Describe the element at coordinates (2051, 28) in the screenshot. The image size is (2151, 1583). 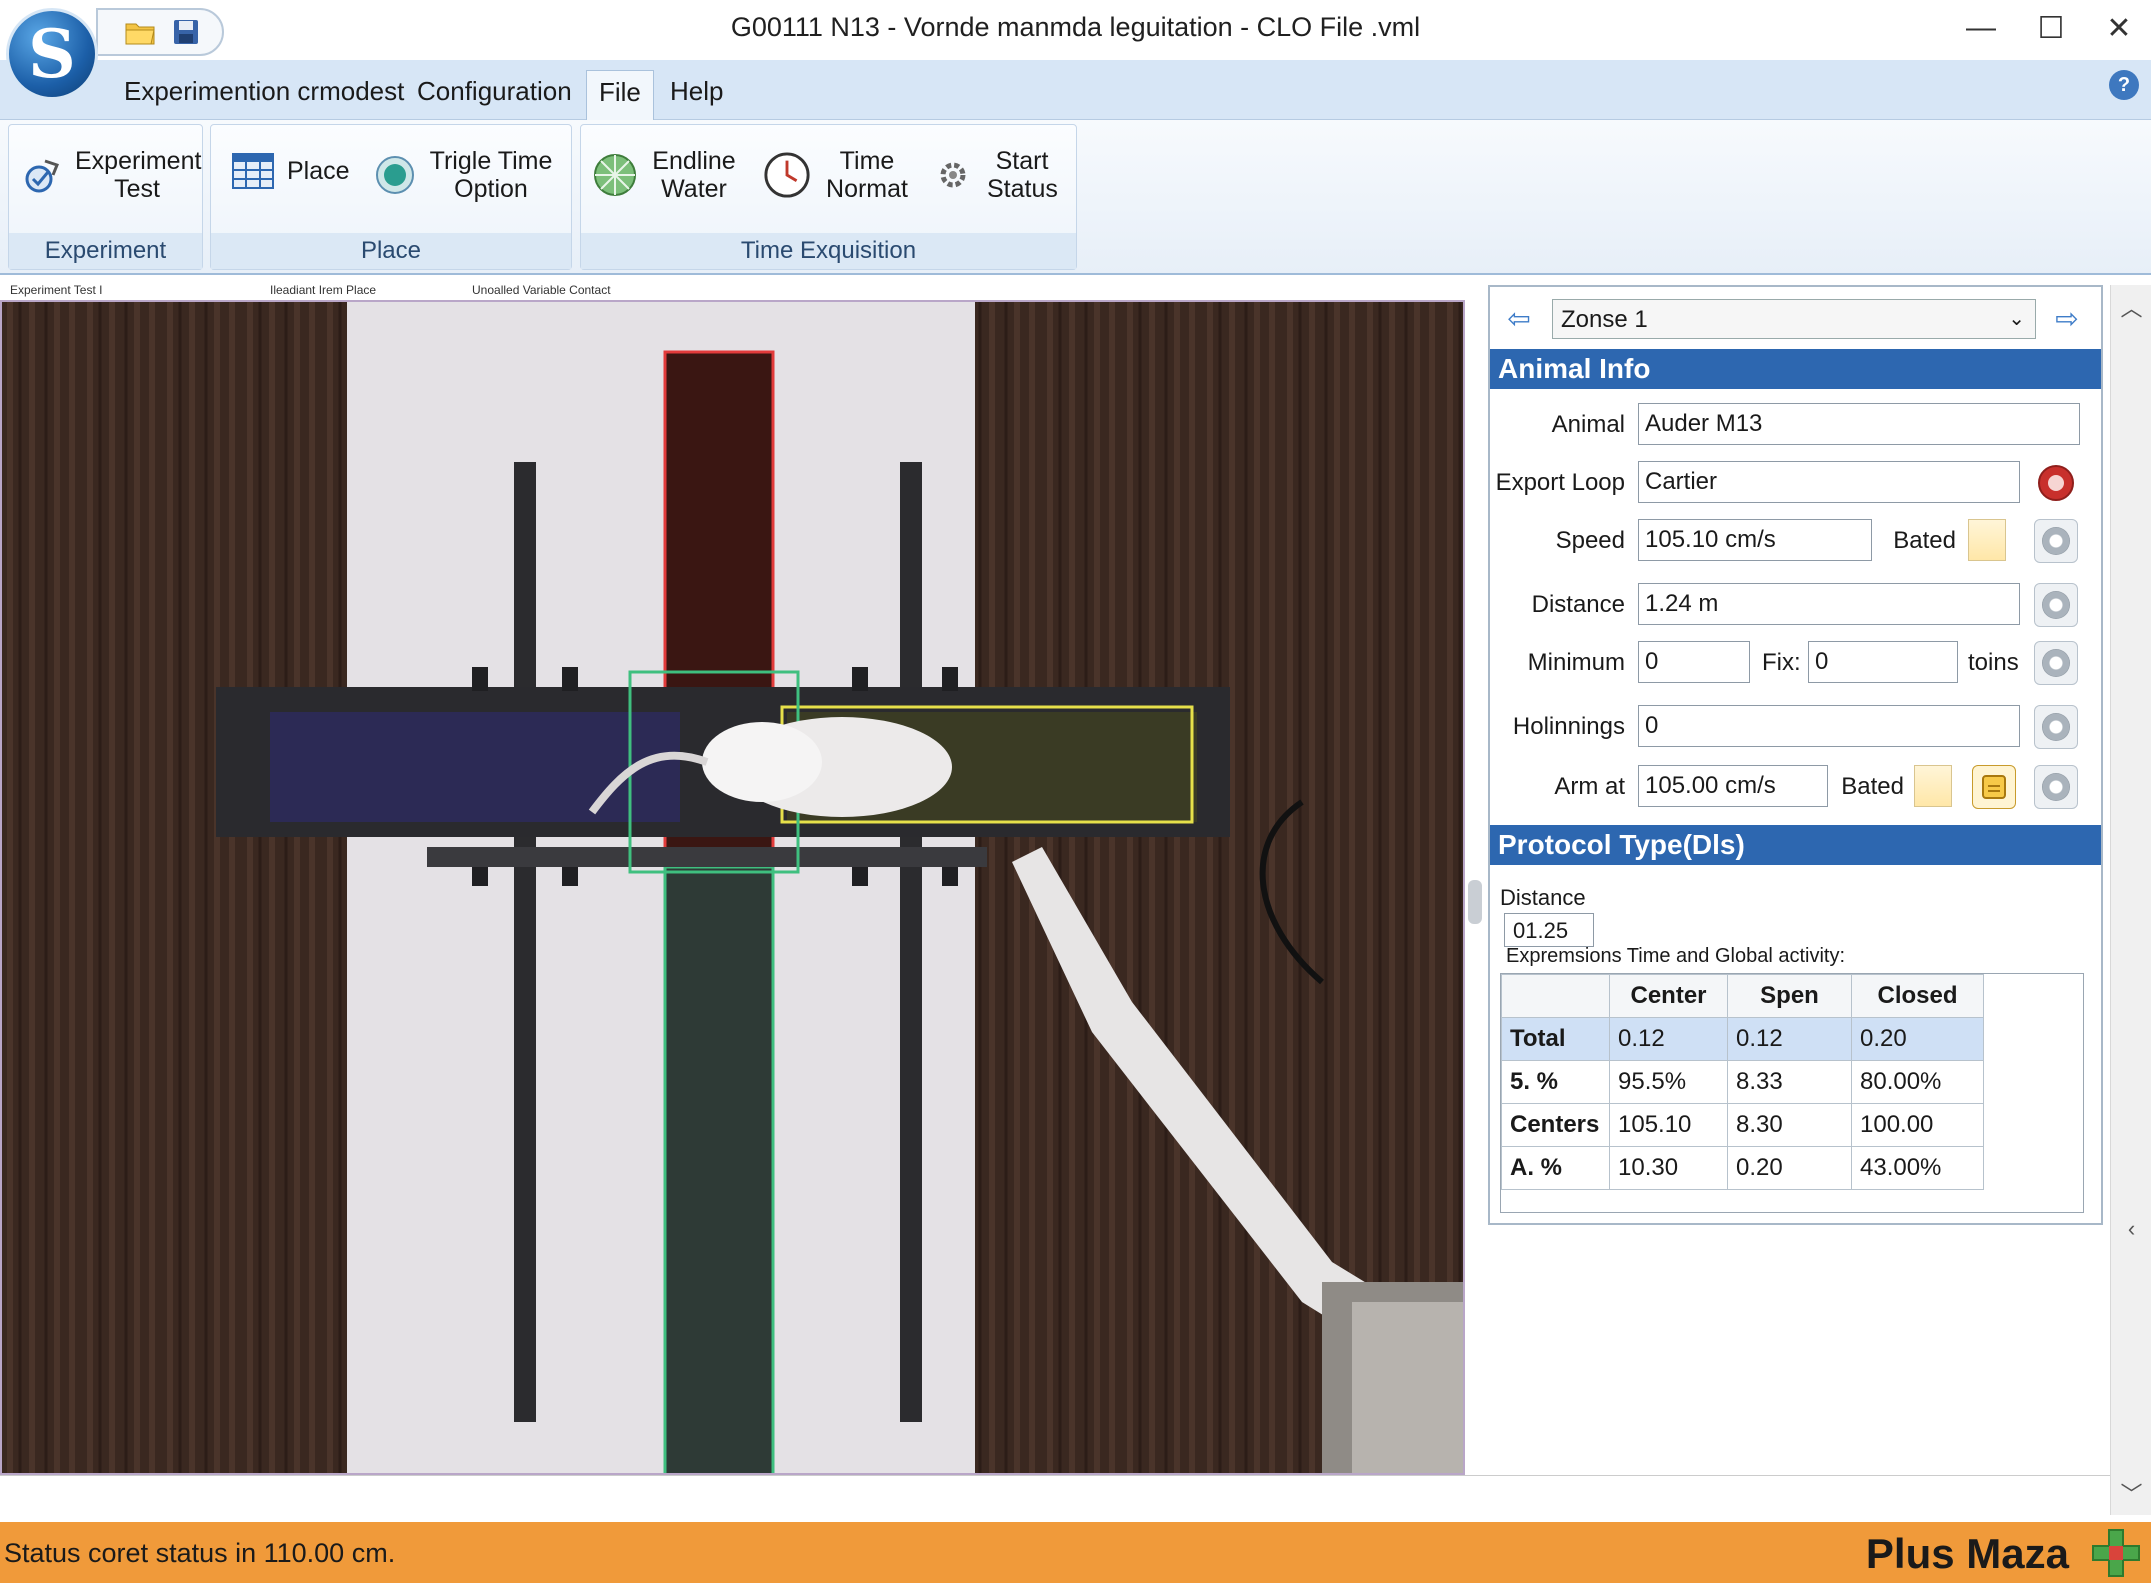
I see `maximize-button: ☐` at that location.